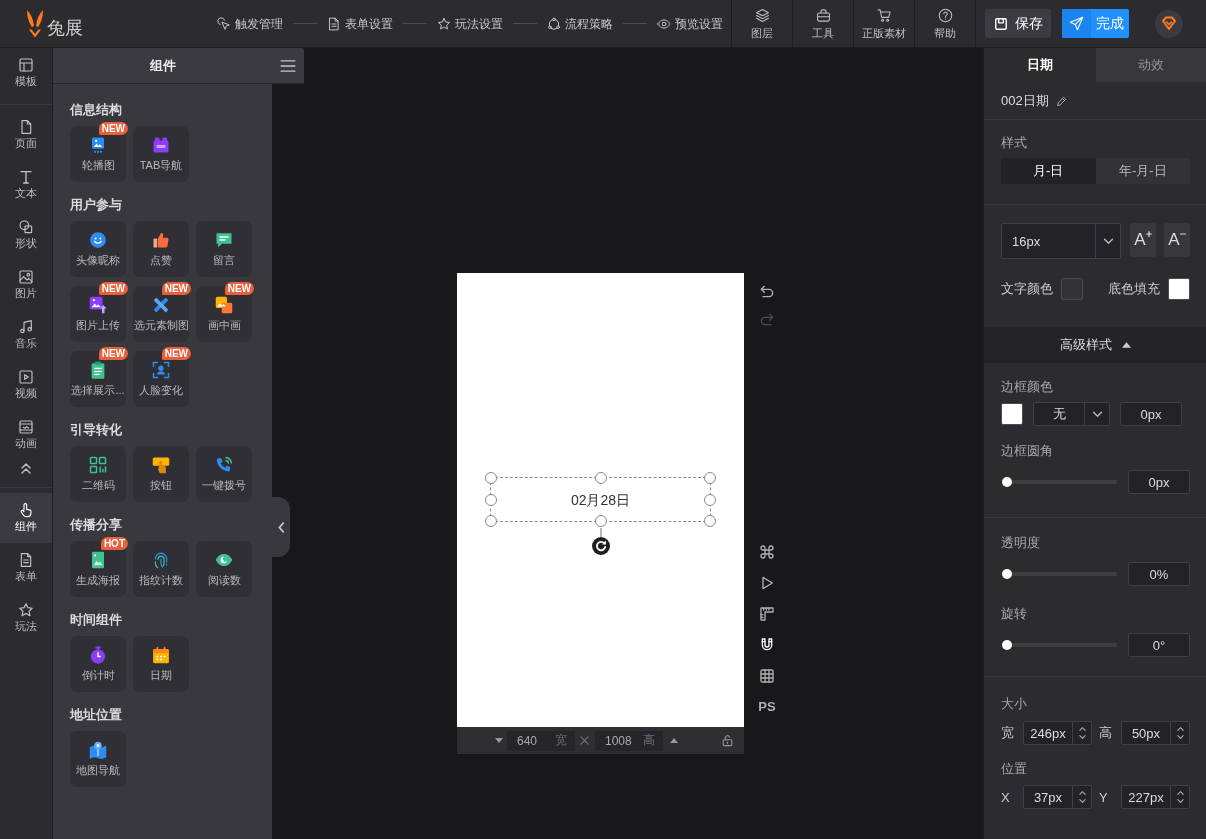 This screenshot has height=839, width=1206. Describe the element at coordinates (98, 655) in the screenshot. I see `stopwatch-icon` at that location.